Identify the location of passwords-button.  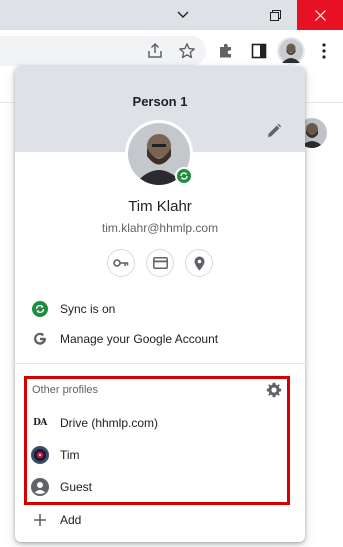
(121, 263).